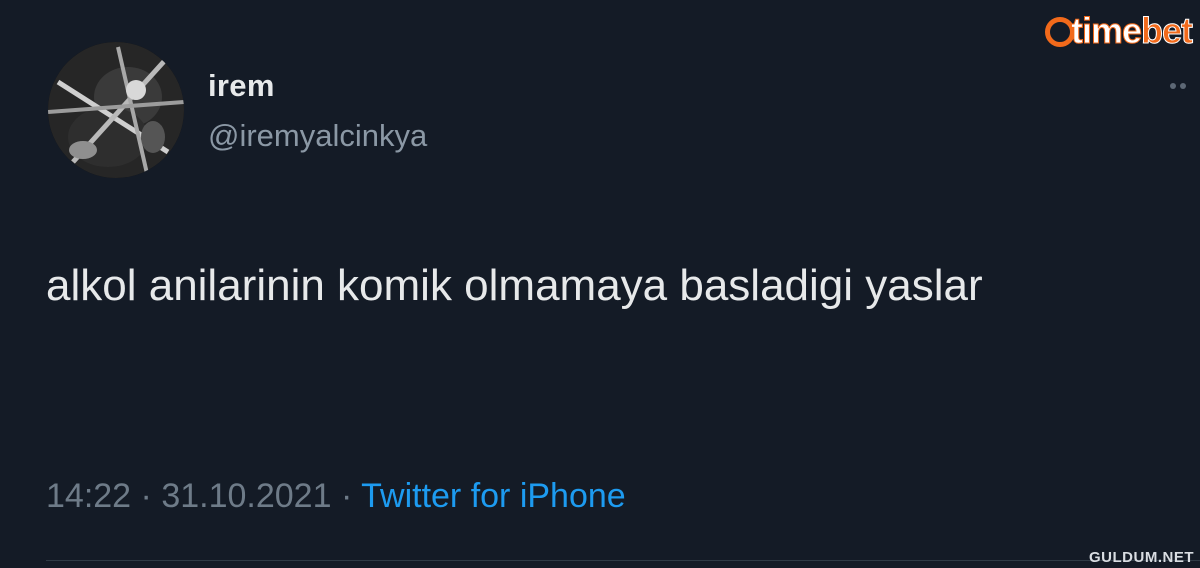 This screenshot has height=568, width=1200. What do you see at coordinates (1167, 31) in the screenshot?
I see `brand-logo-text-b: bet` at bounding box center [1167, 31].